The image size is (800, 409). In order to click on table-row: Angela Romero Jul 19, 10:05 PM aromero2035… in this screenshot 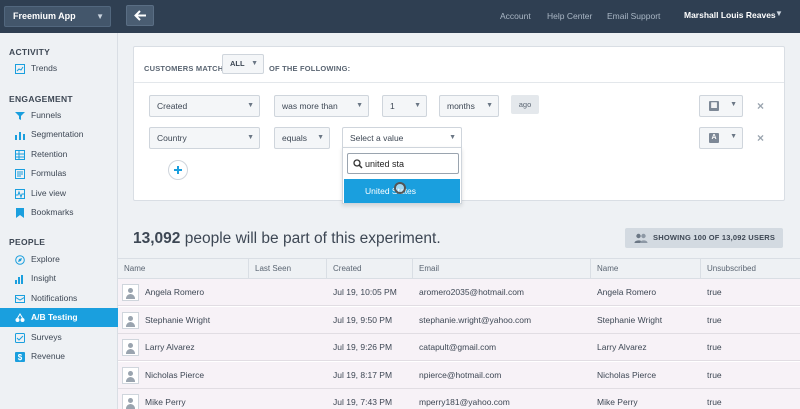, I will do `click(459, 292)`.